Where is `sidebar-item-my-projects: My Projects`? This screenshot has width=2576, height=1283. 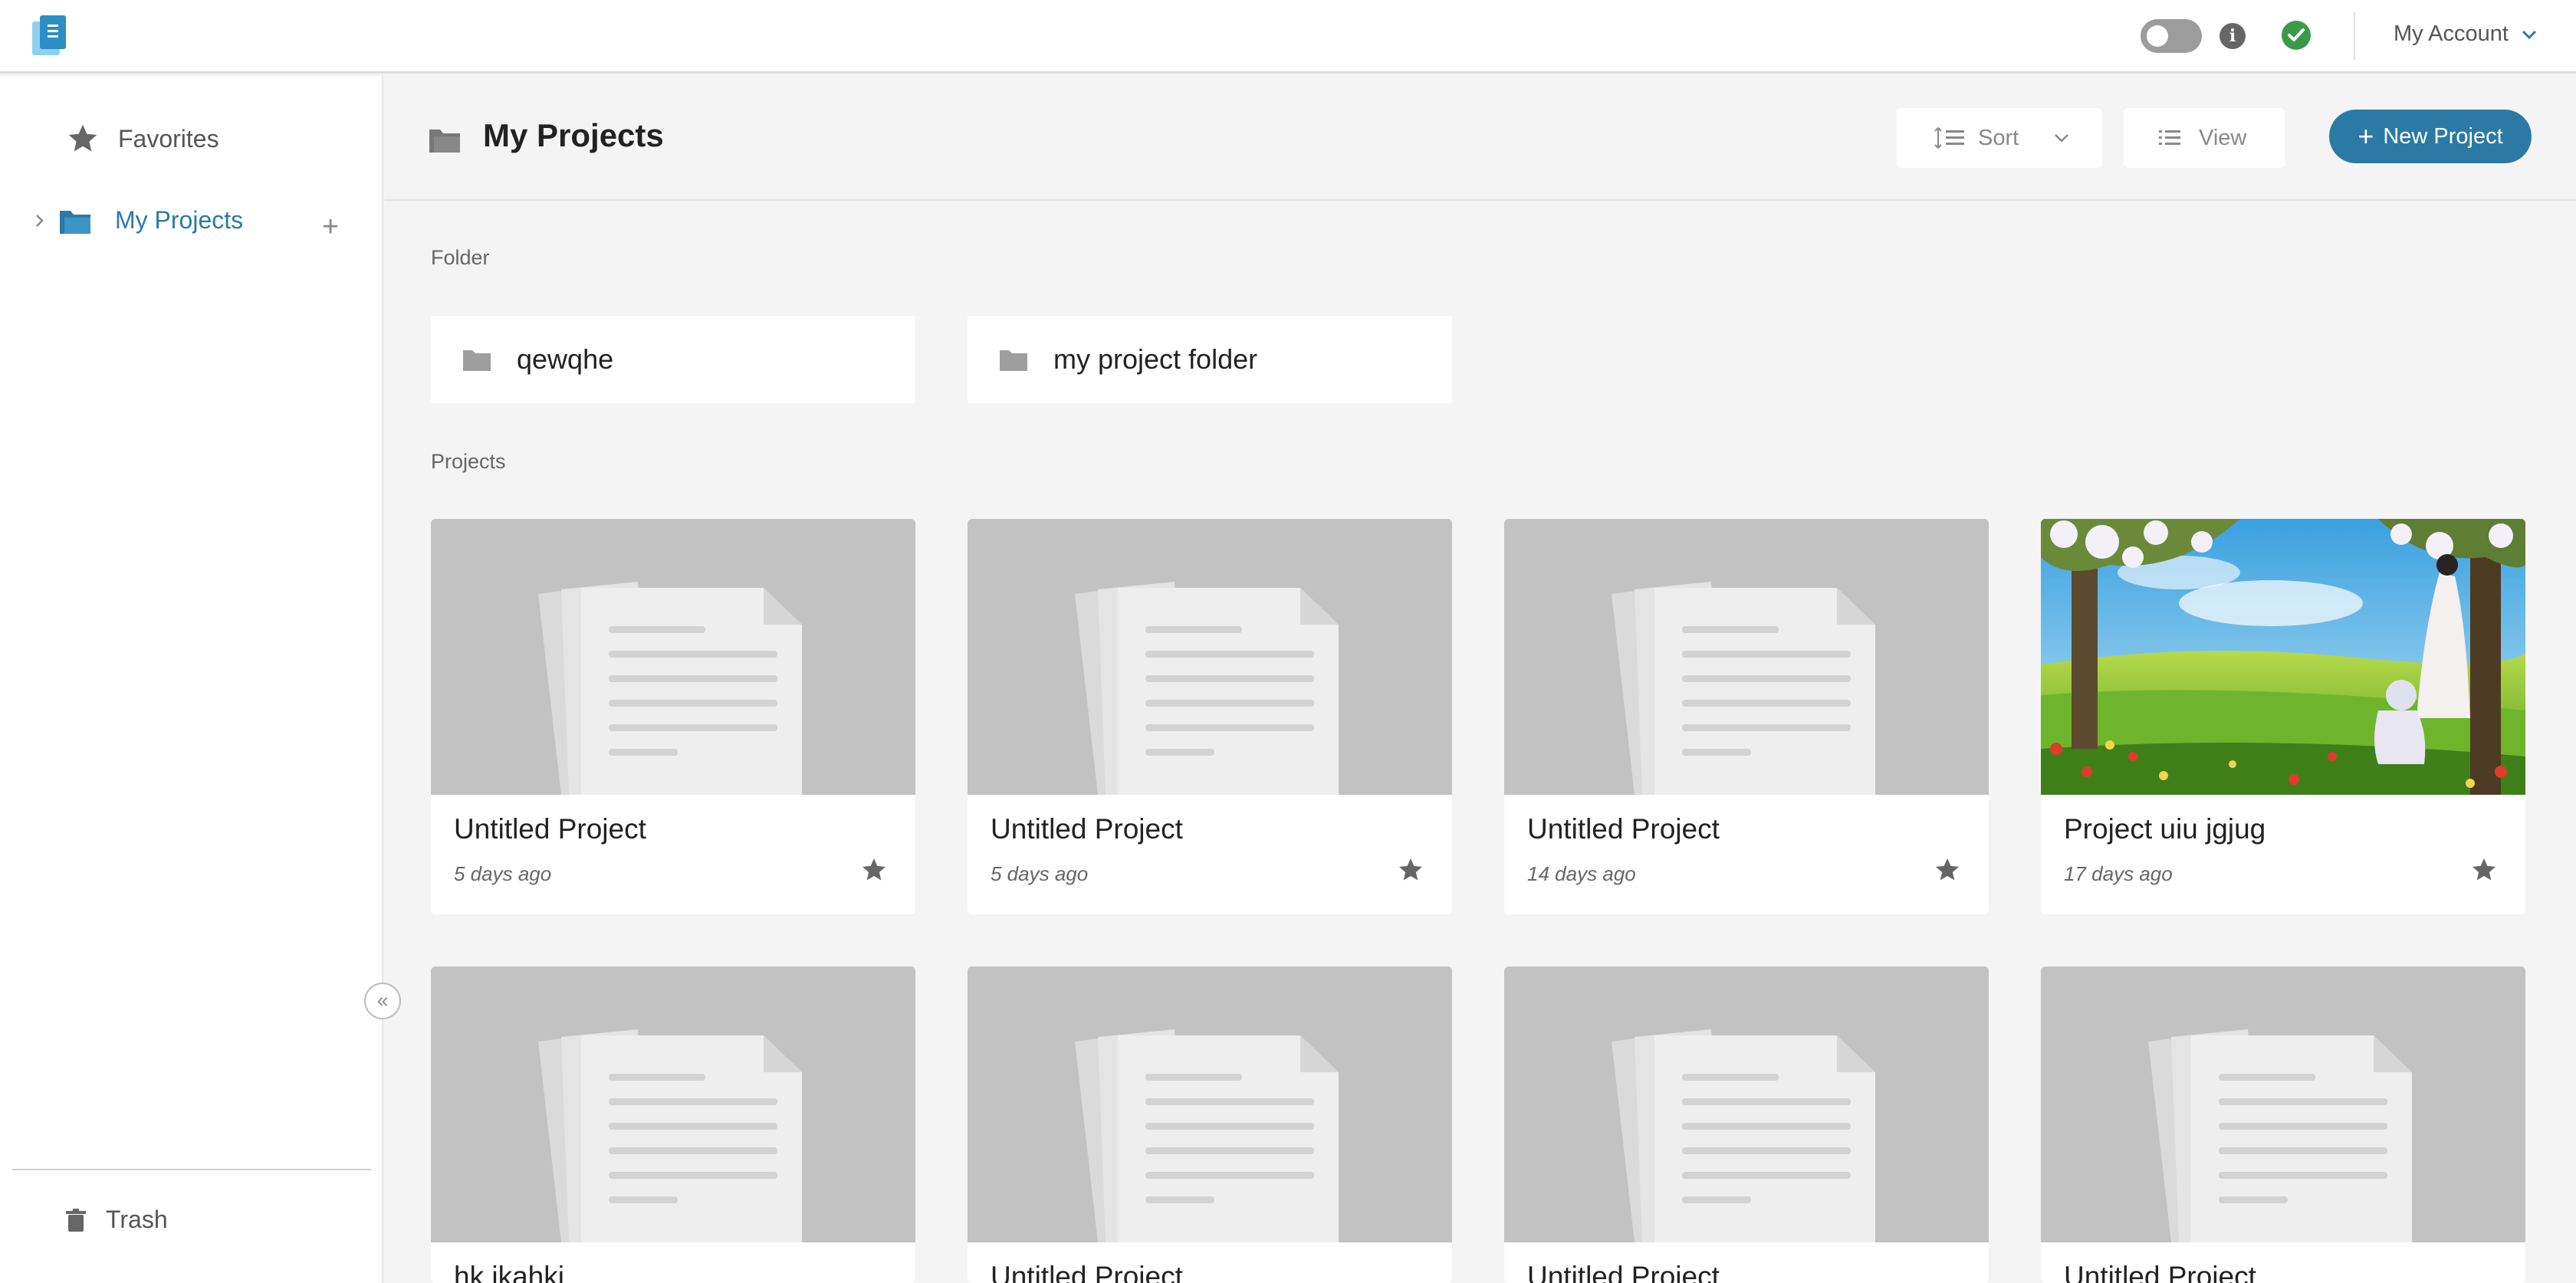 sidebar-item-my-projects: My Projects is located at coordinates (138, 220).